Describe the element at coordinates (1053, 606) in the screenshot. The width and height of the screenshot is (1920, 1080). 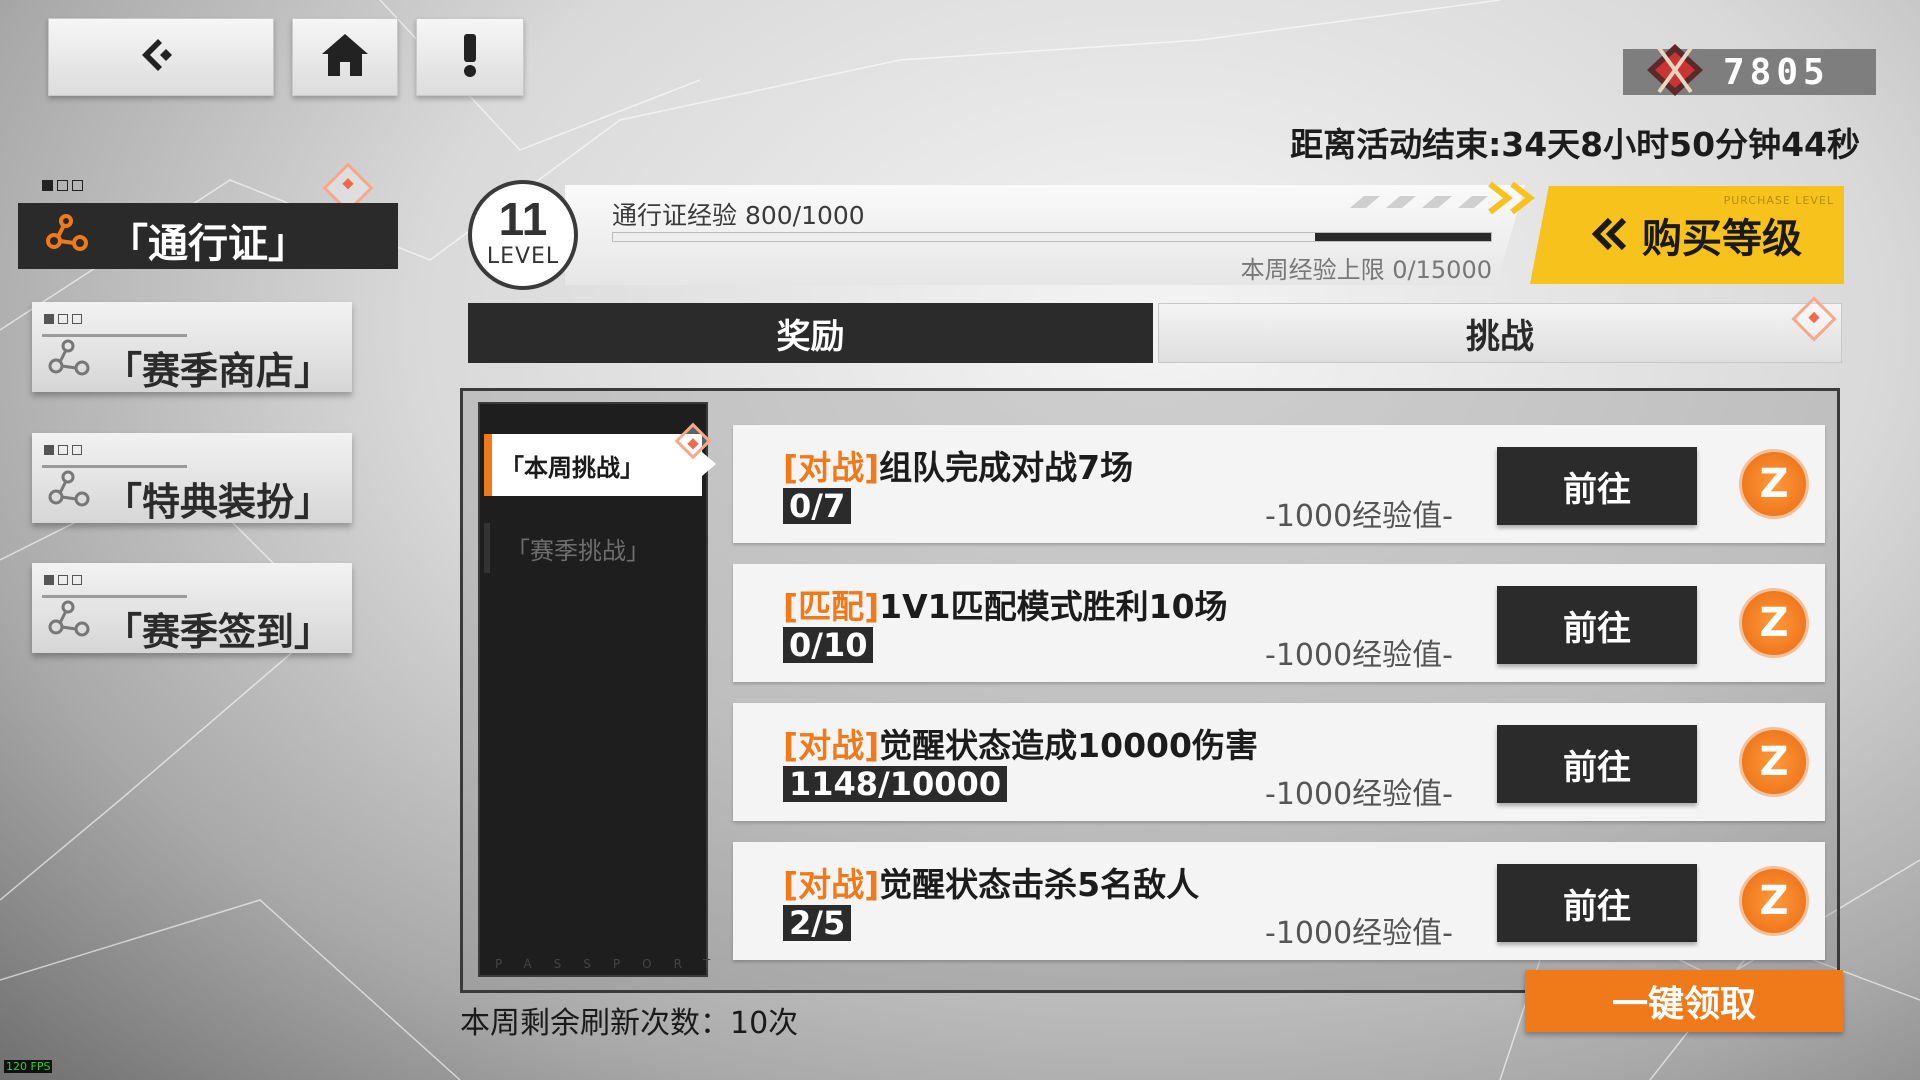
I see `task-title: 1V1匹配模式胜利10场` at that location.